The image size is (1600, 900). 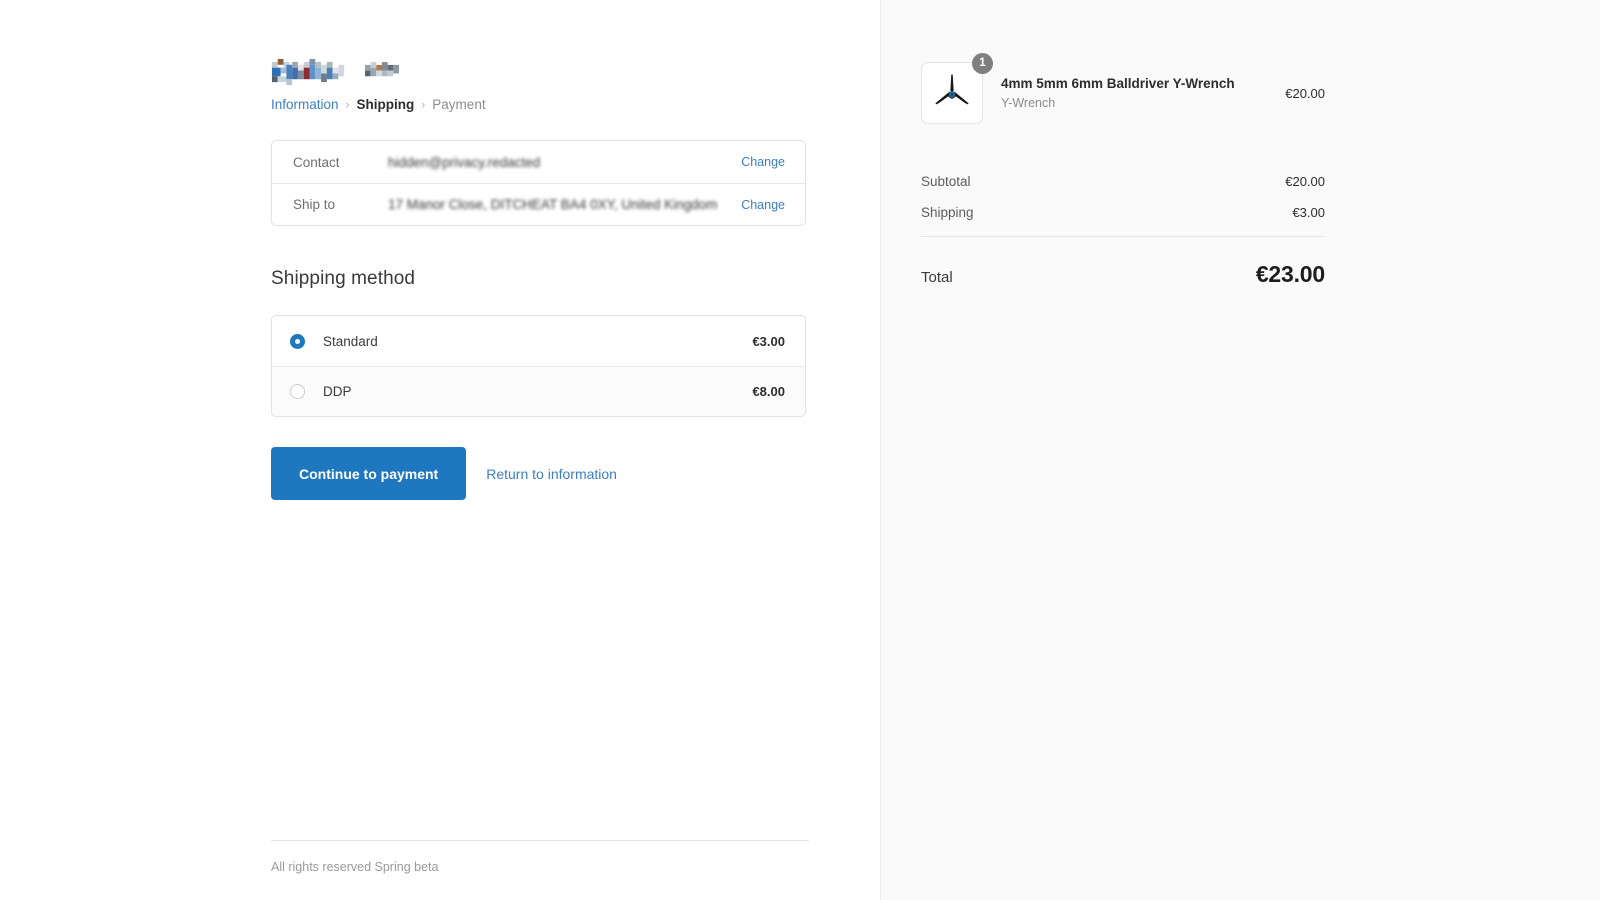 What do you see at coordinates (1123, 181) in the screenshot?
I see `totals-row-subtotal: Subtotal €20.00` at bounding box center [1123, 181].